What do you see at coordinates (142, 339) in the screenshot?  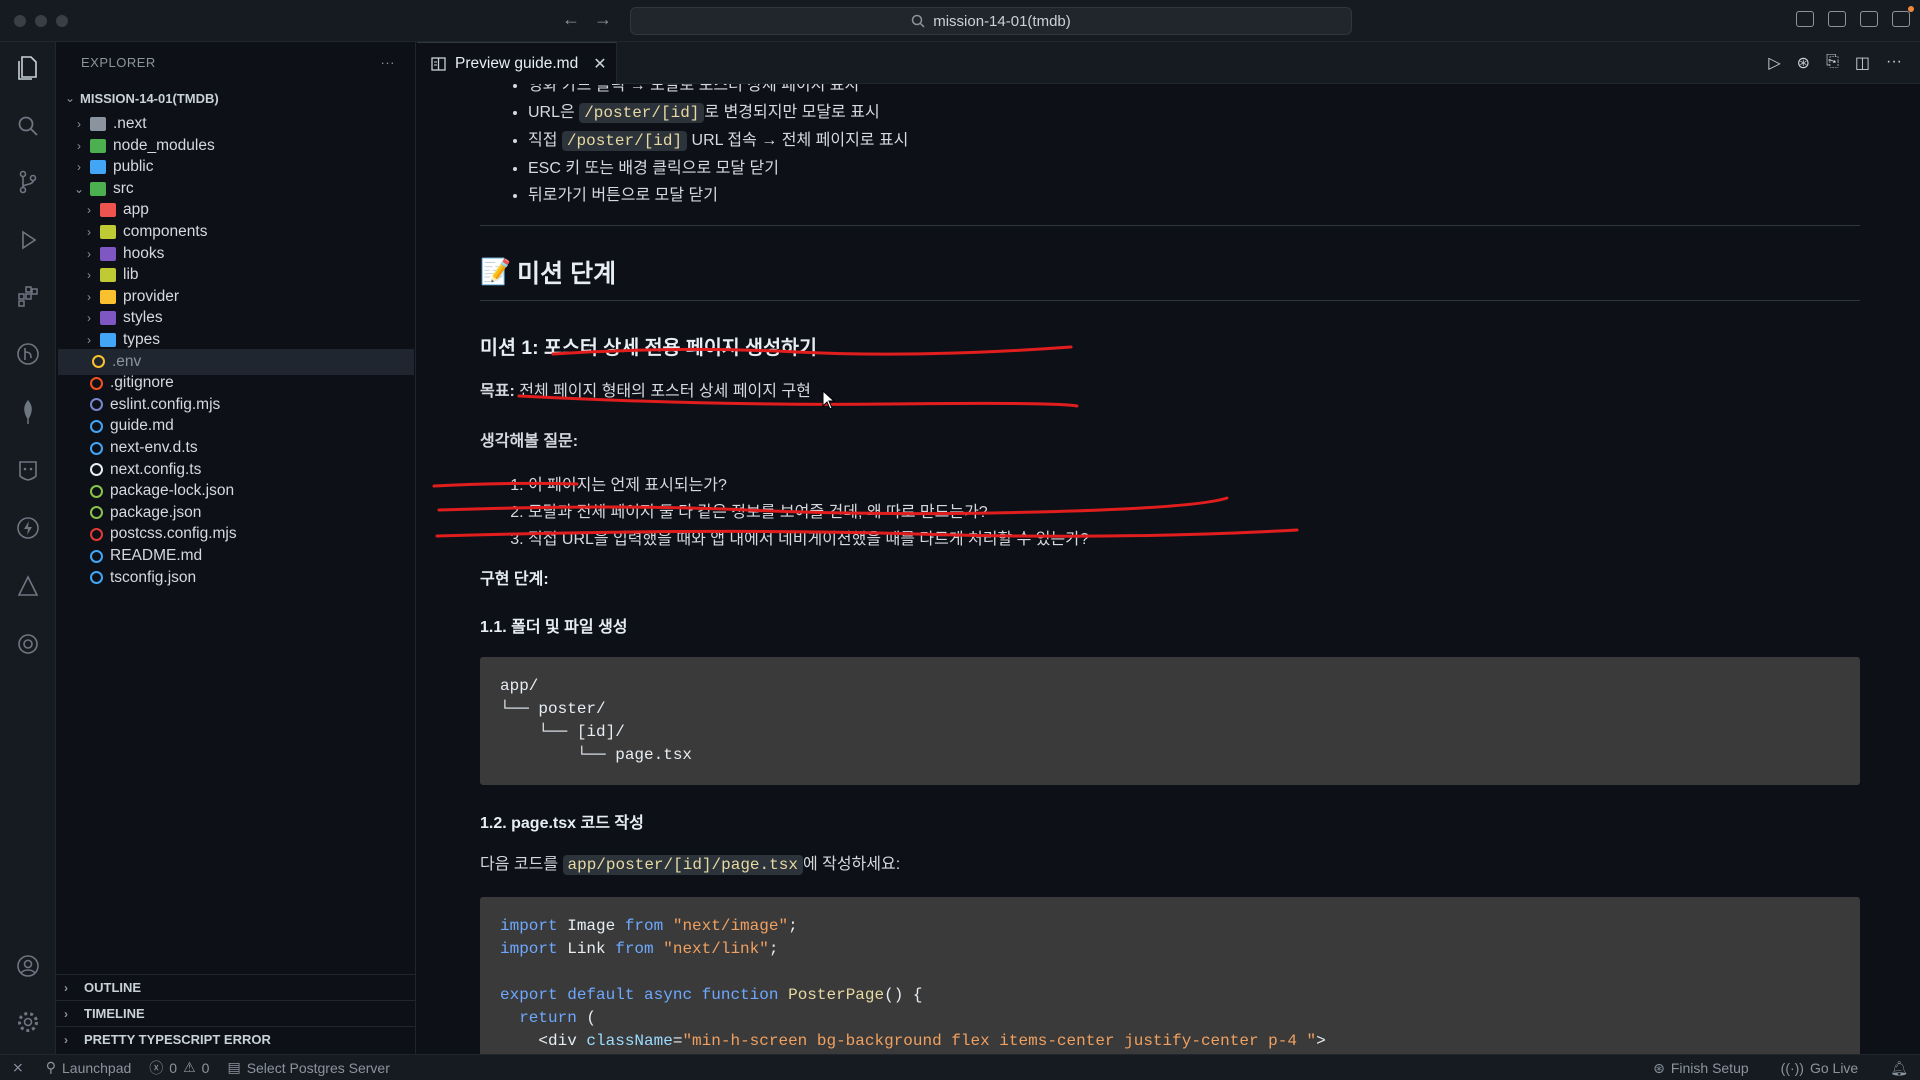 I see `tree-item-label: types` at bounding box center [142, 339].